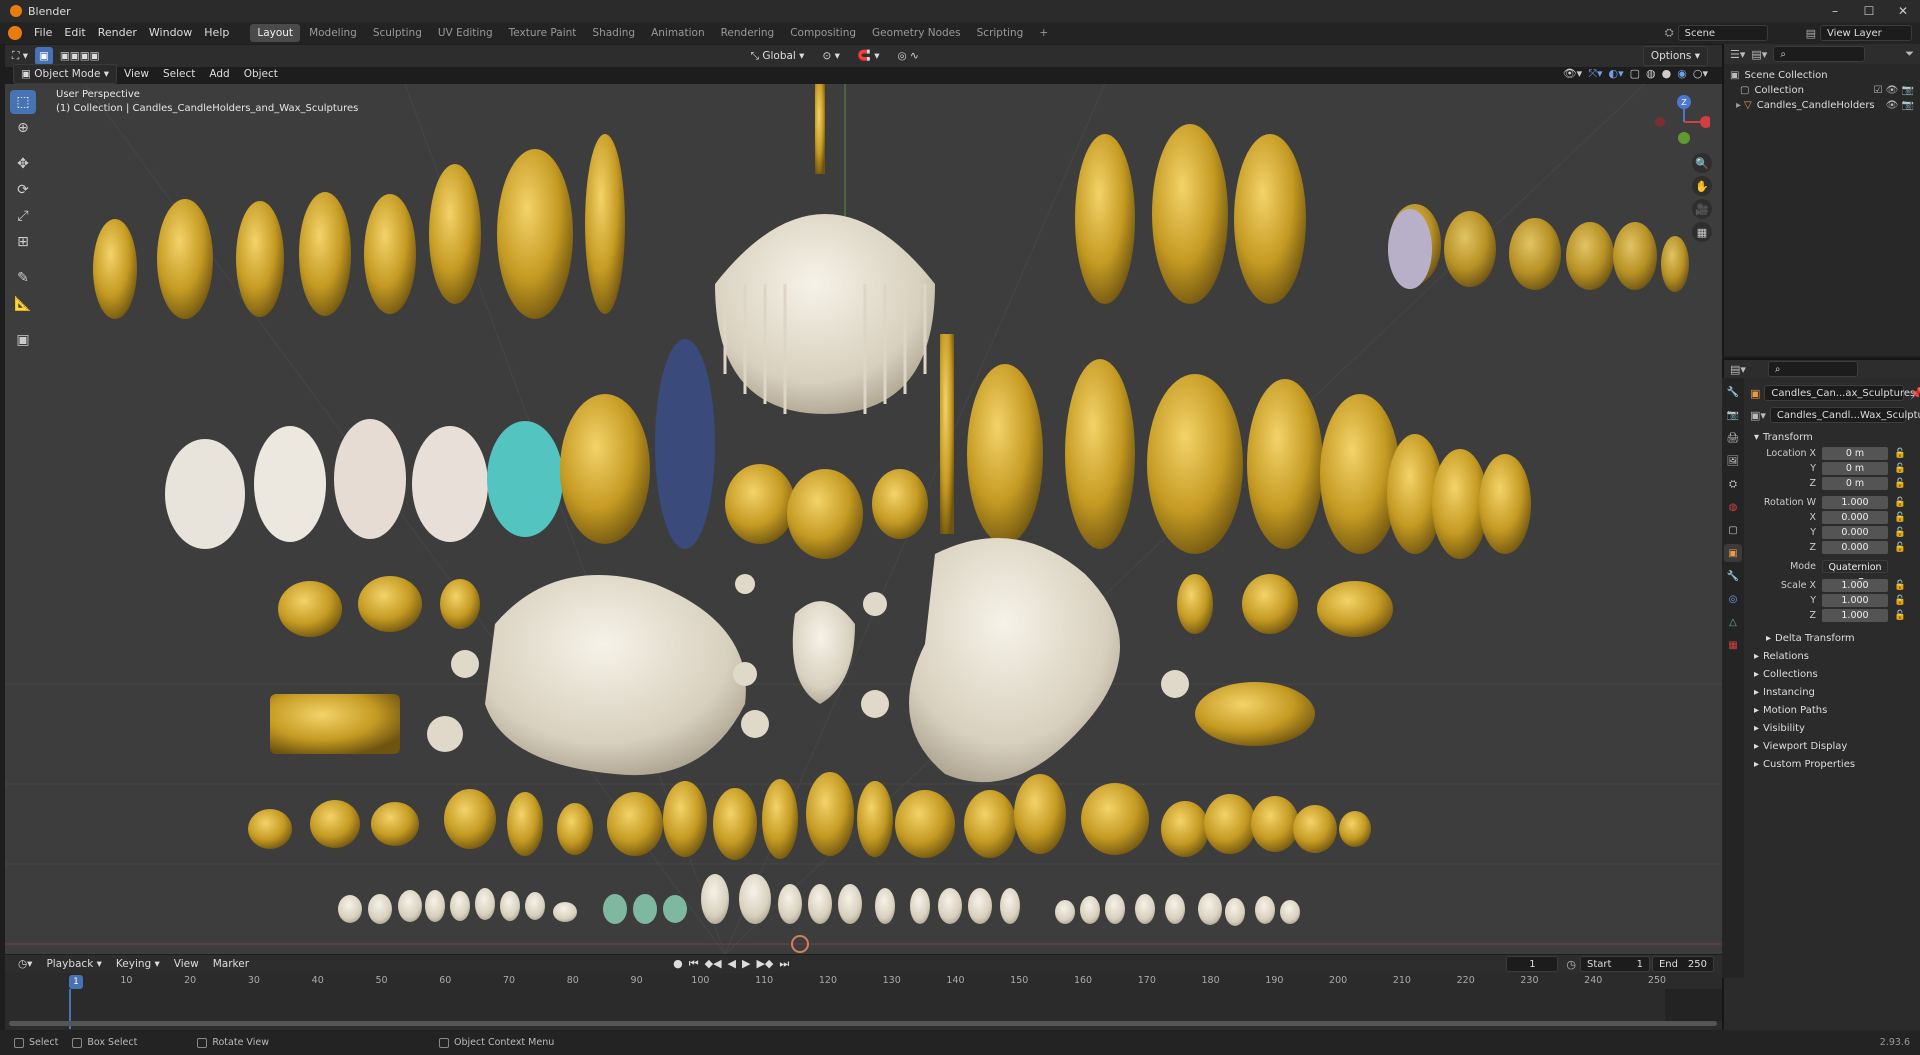 The width and height of the screenshot is (1920, 1055). Describe the element at coordinates (1819, 54) in the screenshot. I see `outliner-search-input: ⌕` at that location.